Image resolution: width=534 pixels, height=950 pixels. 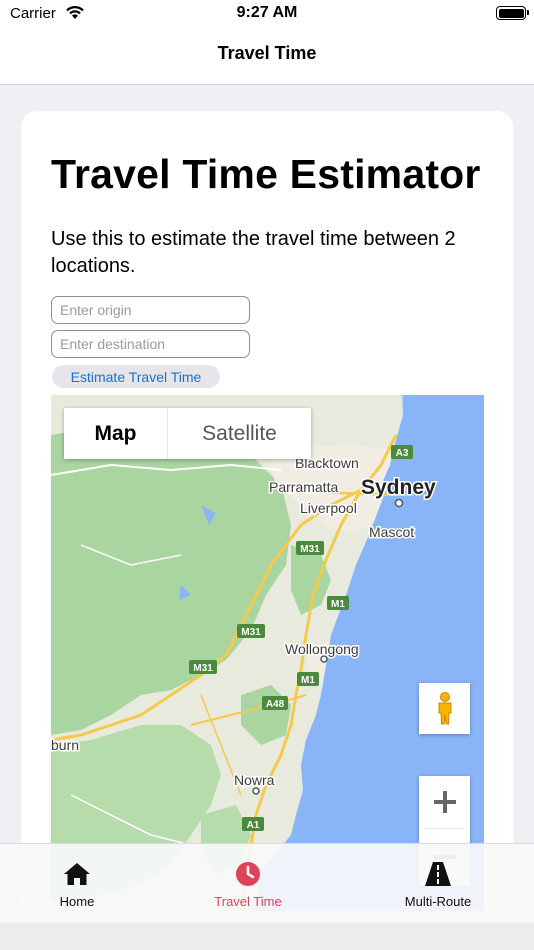 What do you see at coordinates (248, 901) in the screenshot?
I see `tab-travel-time-label: Travel Time` at bounding box center [248, 901].